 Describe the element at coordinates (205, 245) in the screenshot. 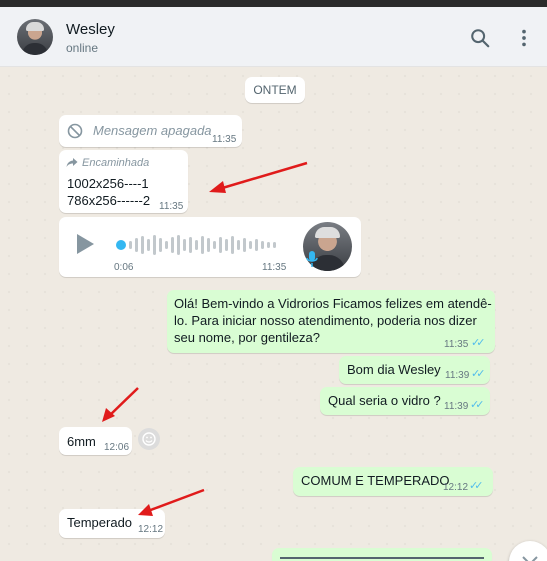

I see `audio-waveform` at that location.